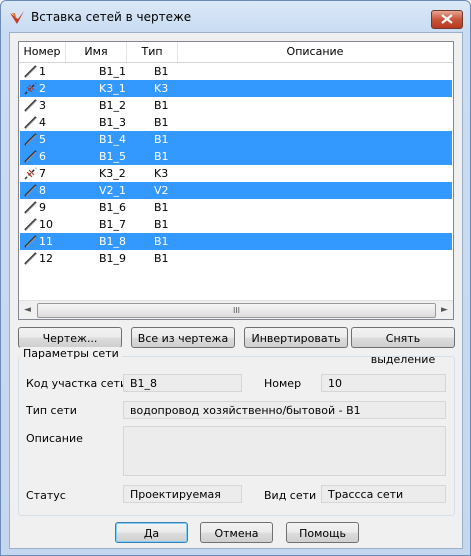  Describe the element at coordinates (113, 156) in the screenshot. I see `row-name: B1_5` at that location.